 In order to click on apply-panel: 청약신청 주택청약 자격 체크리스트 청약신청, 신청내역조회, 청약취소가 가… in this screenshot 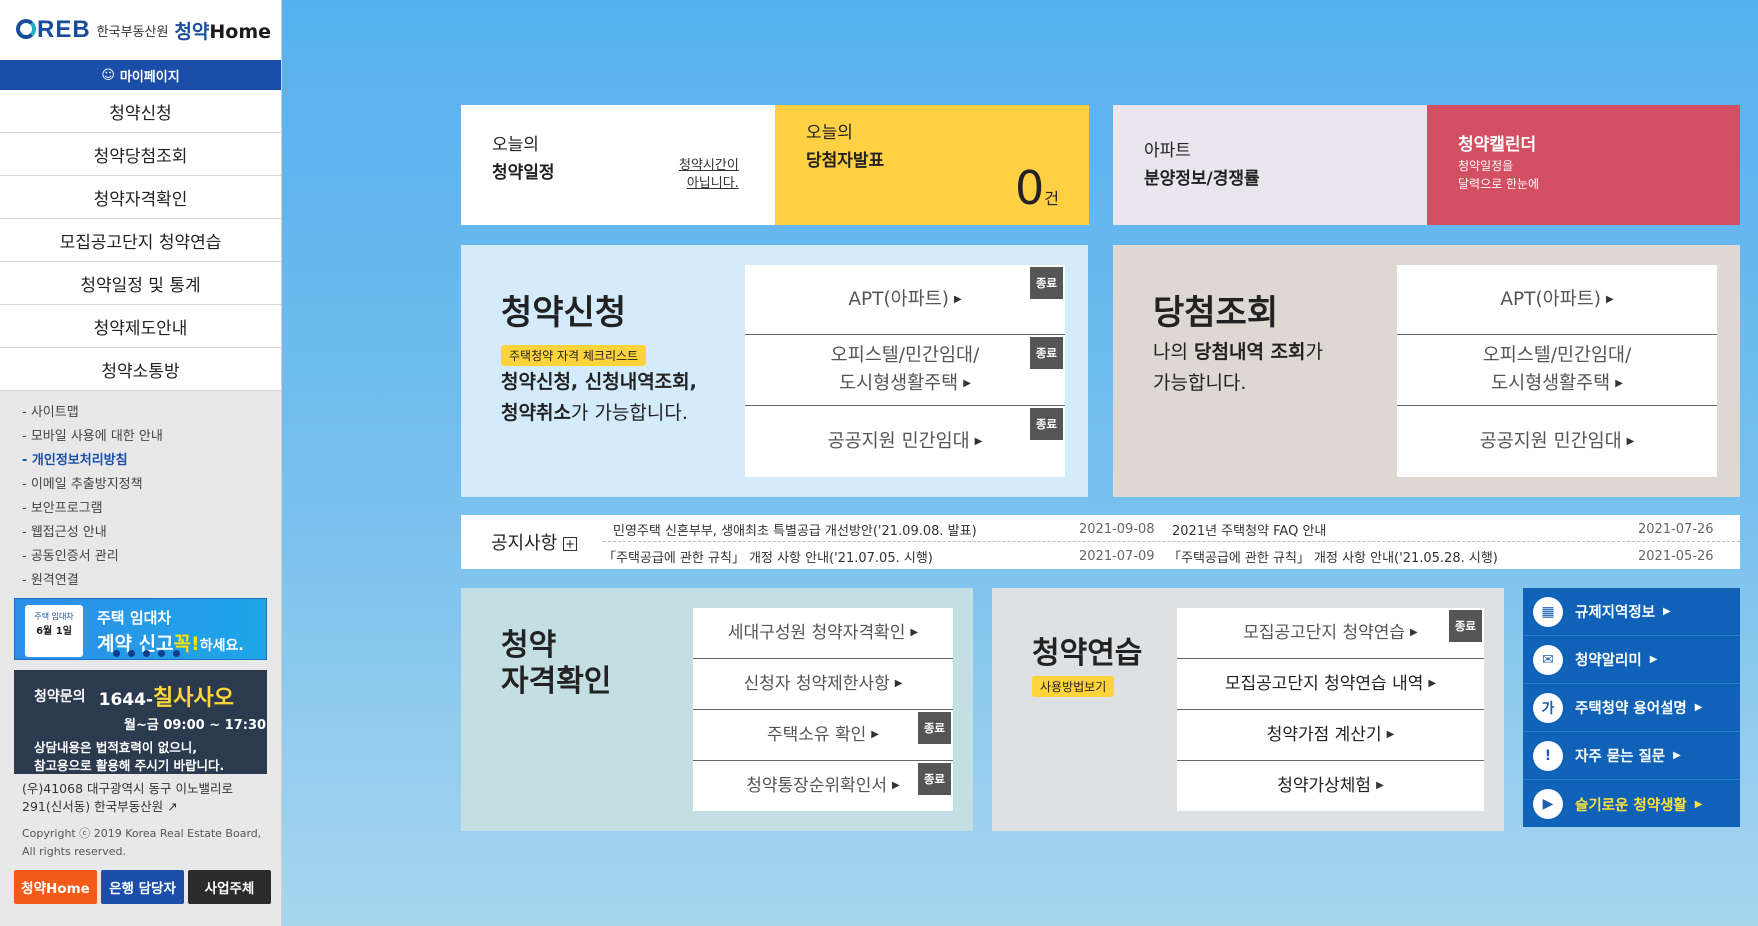, I will do `click(774, 371)`.